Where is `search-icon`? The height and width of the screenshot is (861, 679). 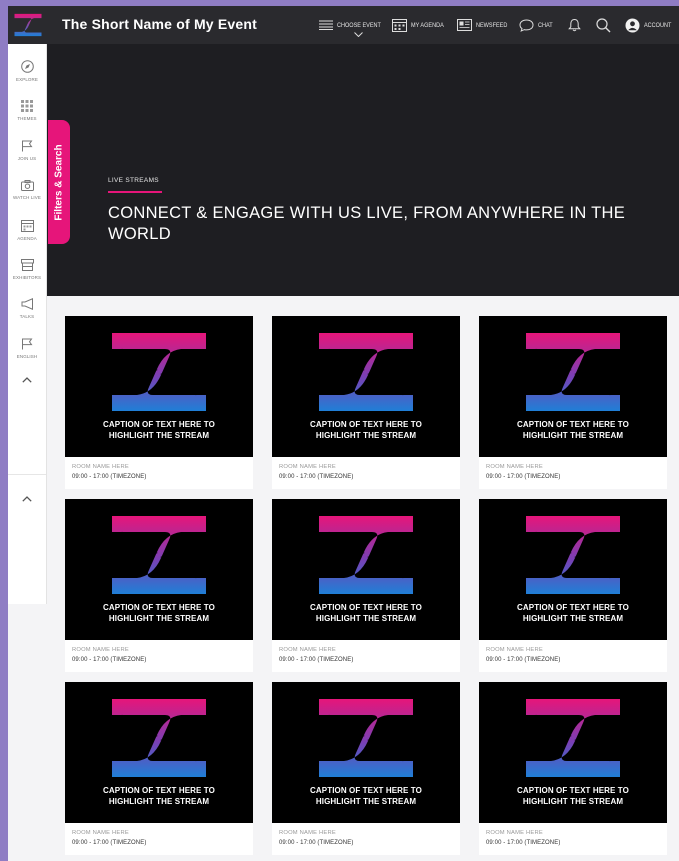 search-icon is located at coordinates (603, 24).